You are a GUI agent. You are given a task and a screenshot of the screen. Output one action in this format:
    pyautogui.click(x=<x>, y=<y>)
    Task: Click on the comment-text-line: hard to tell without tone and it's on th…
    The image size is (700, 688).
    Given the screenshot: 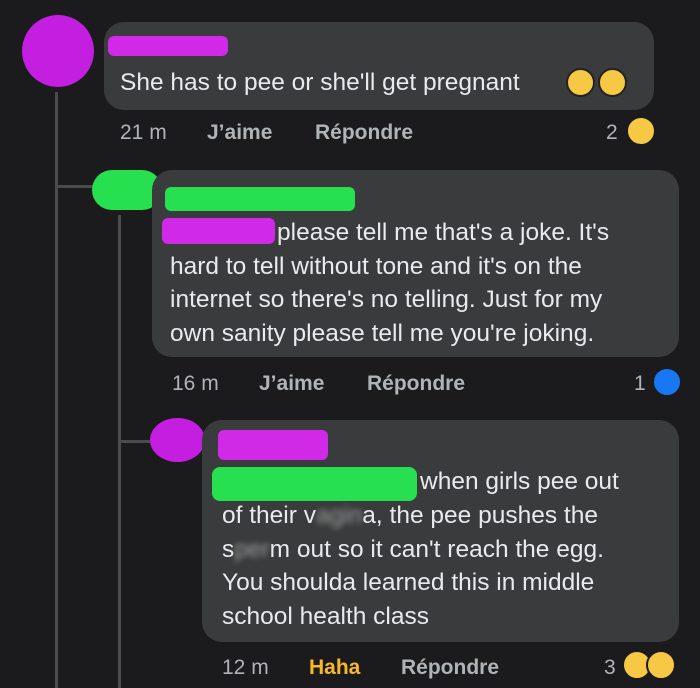 What is the action you would take?
    pyautogui.click(x=376, y=266)
    